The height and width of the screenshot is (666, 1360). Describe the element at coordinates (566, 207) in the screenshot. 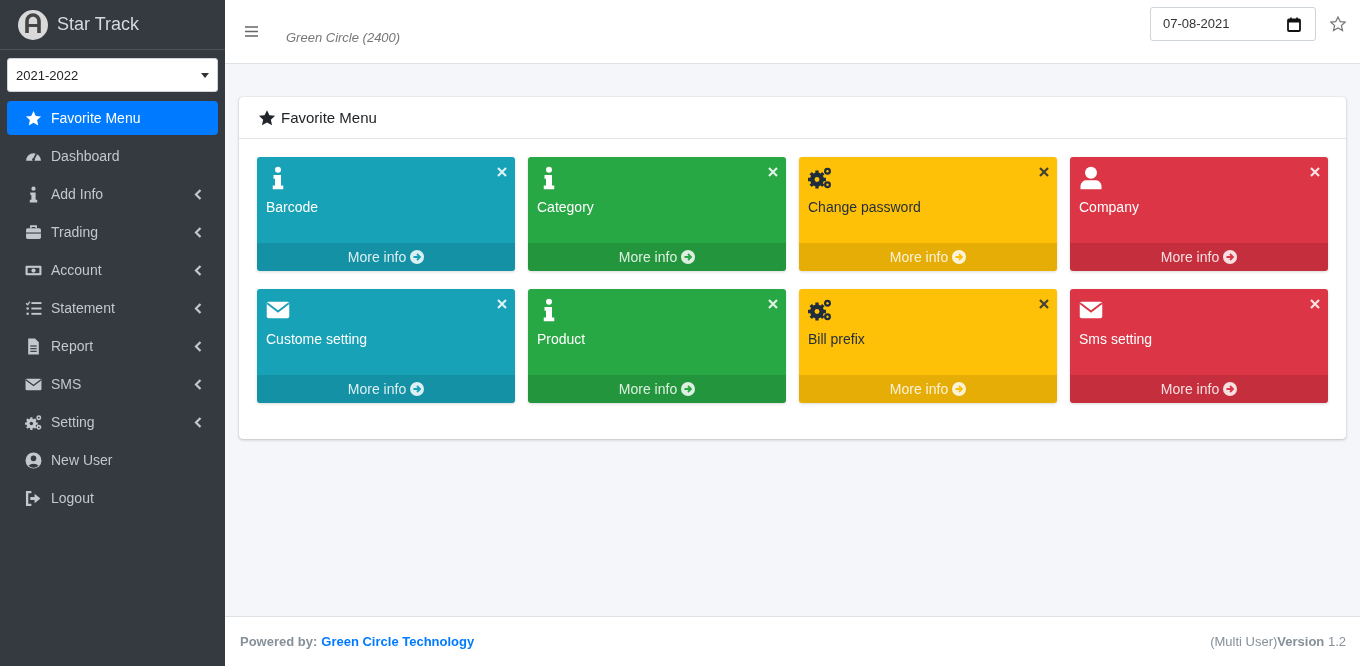

I see `tile-label: Category` at that location.